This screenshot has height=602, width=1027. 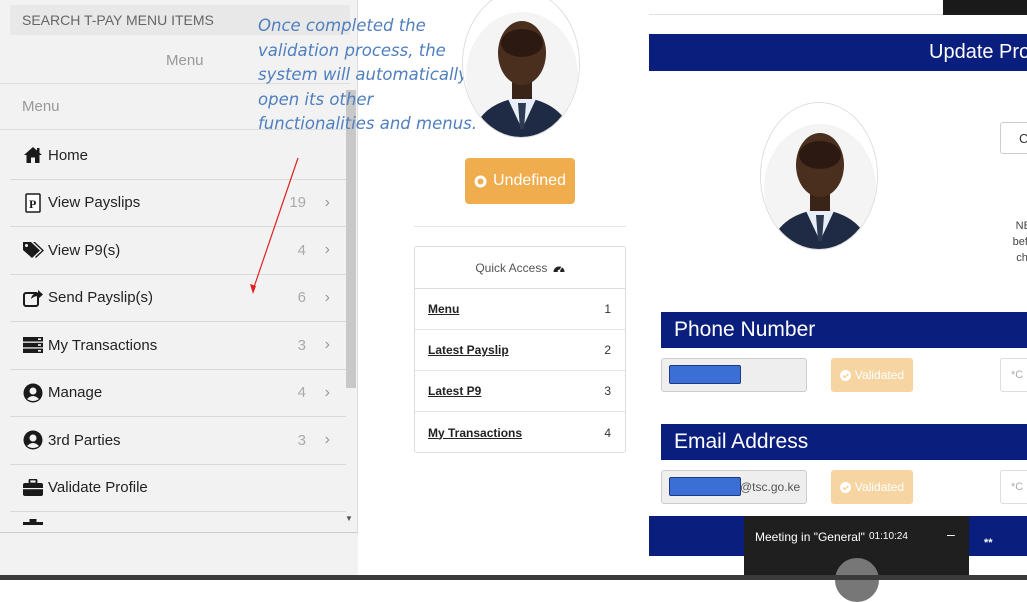 I want to click on avatar, so click(x=857, y=580).